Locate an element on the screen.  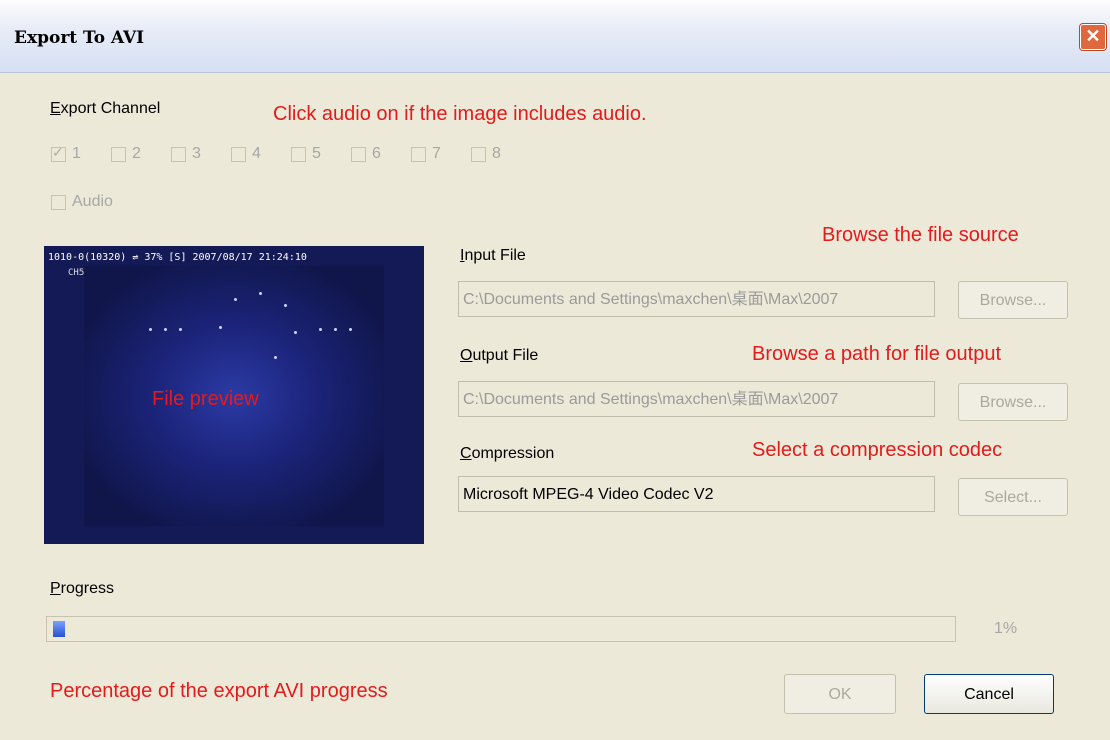
annotation-browse-output: Browse a path for file output is located at coordinates (877, 354).